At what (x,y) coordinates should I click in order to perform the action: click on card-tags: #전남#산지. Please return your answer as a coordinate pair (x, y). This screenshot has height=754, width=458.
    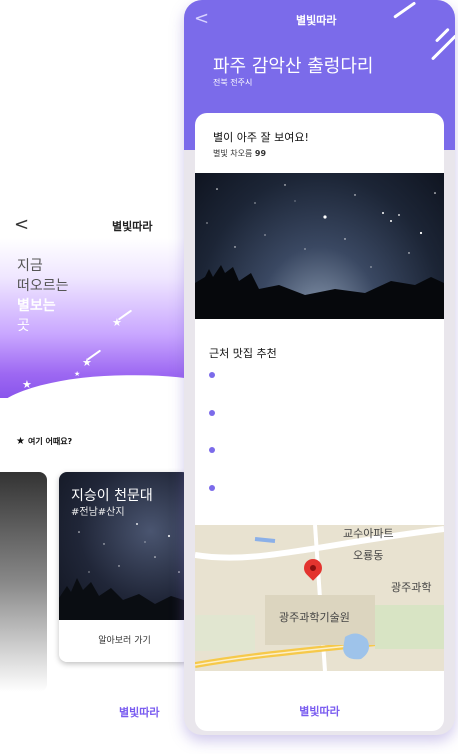
    Looking at the image, I should click on (98, 512).